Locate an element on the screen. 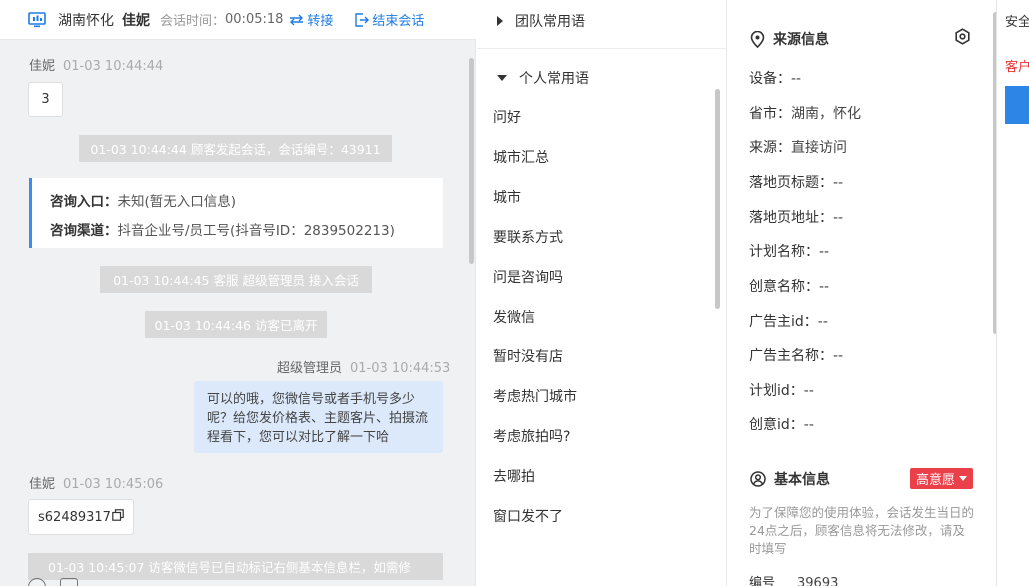 This screenshot has height=586, width=1029. system-message: 01-03 10:45:07 访客微信号已自动标记右侧基本信息栏，如需修 is located at coordinates (235, 566).